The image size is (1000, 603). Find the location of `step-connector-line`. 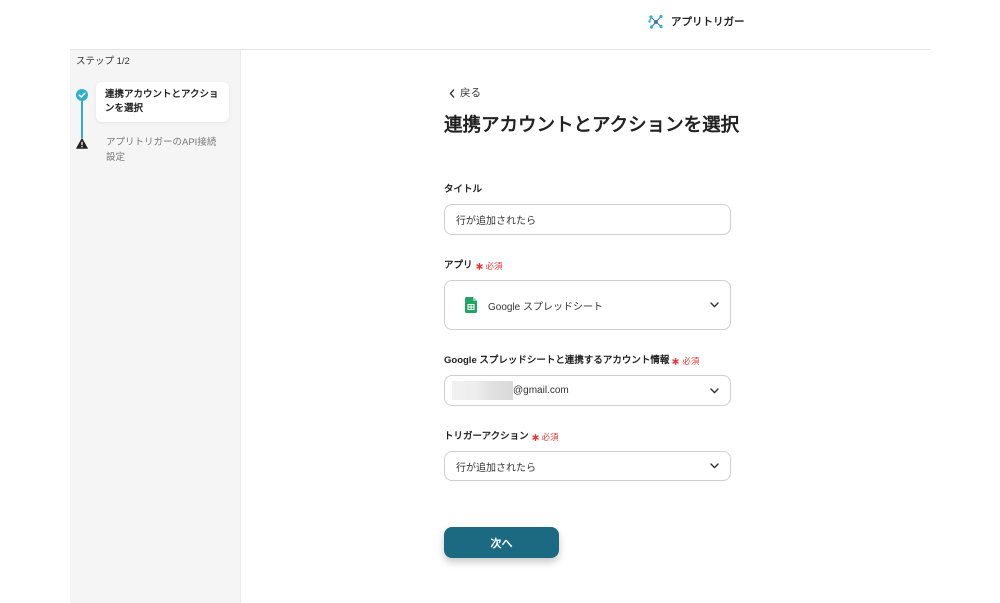

step-connector-line is located at coordinates (82, 119).